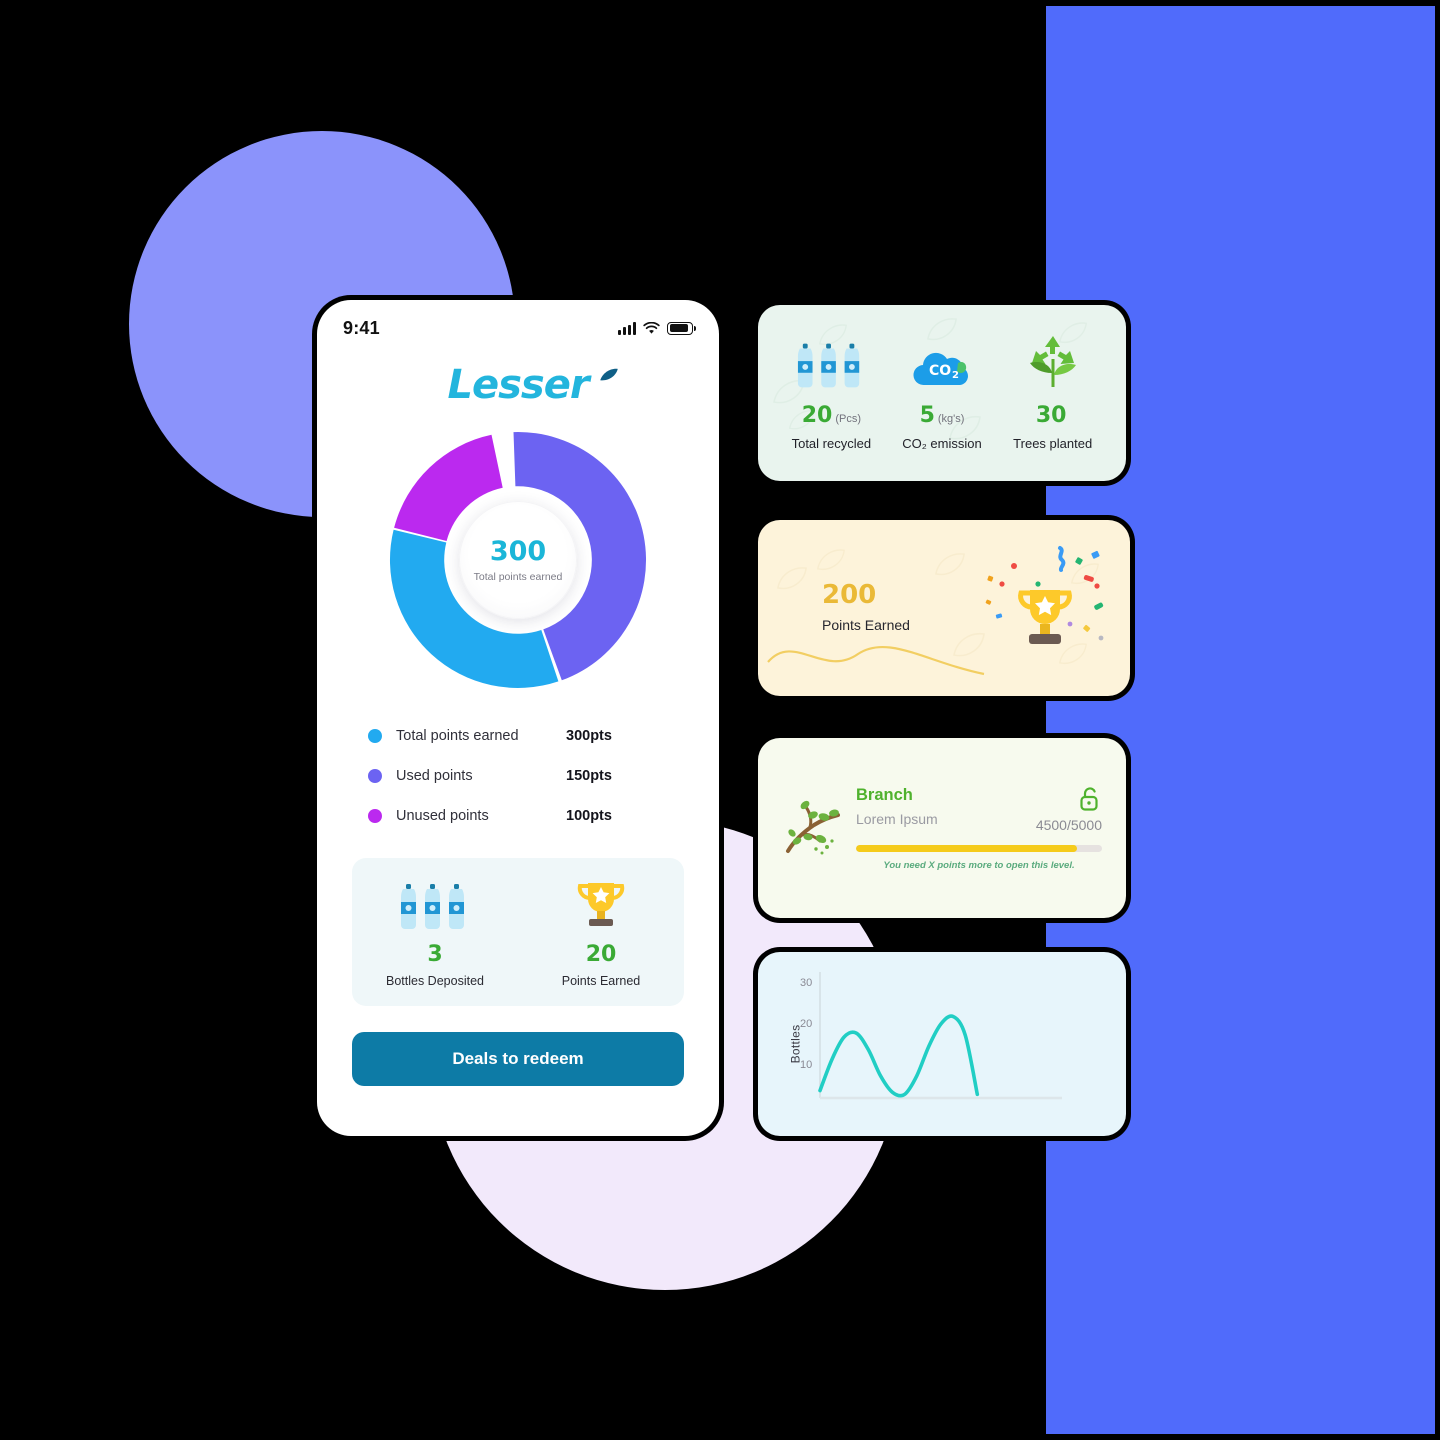  What do you see at coordinates (940, 371) in the screenshot?
I see `svg-text: CO` at bounding box center [940, 371].